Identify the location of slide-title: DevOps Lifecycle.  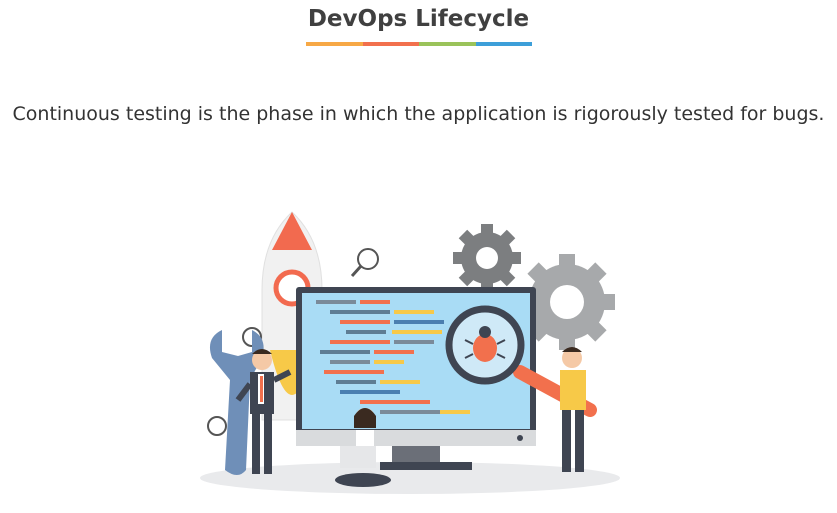
(418, 19).